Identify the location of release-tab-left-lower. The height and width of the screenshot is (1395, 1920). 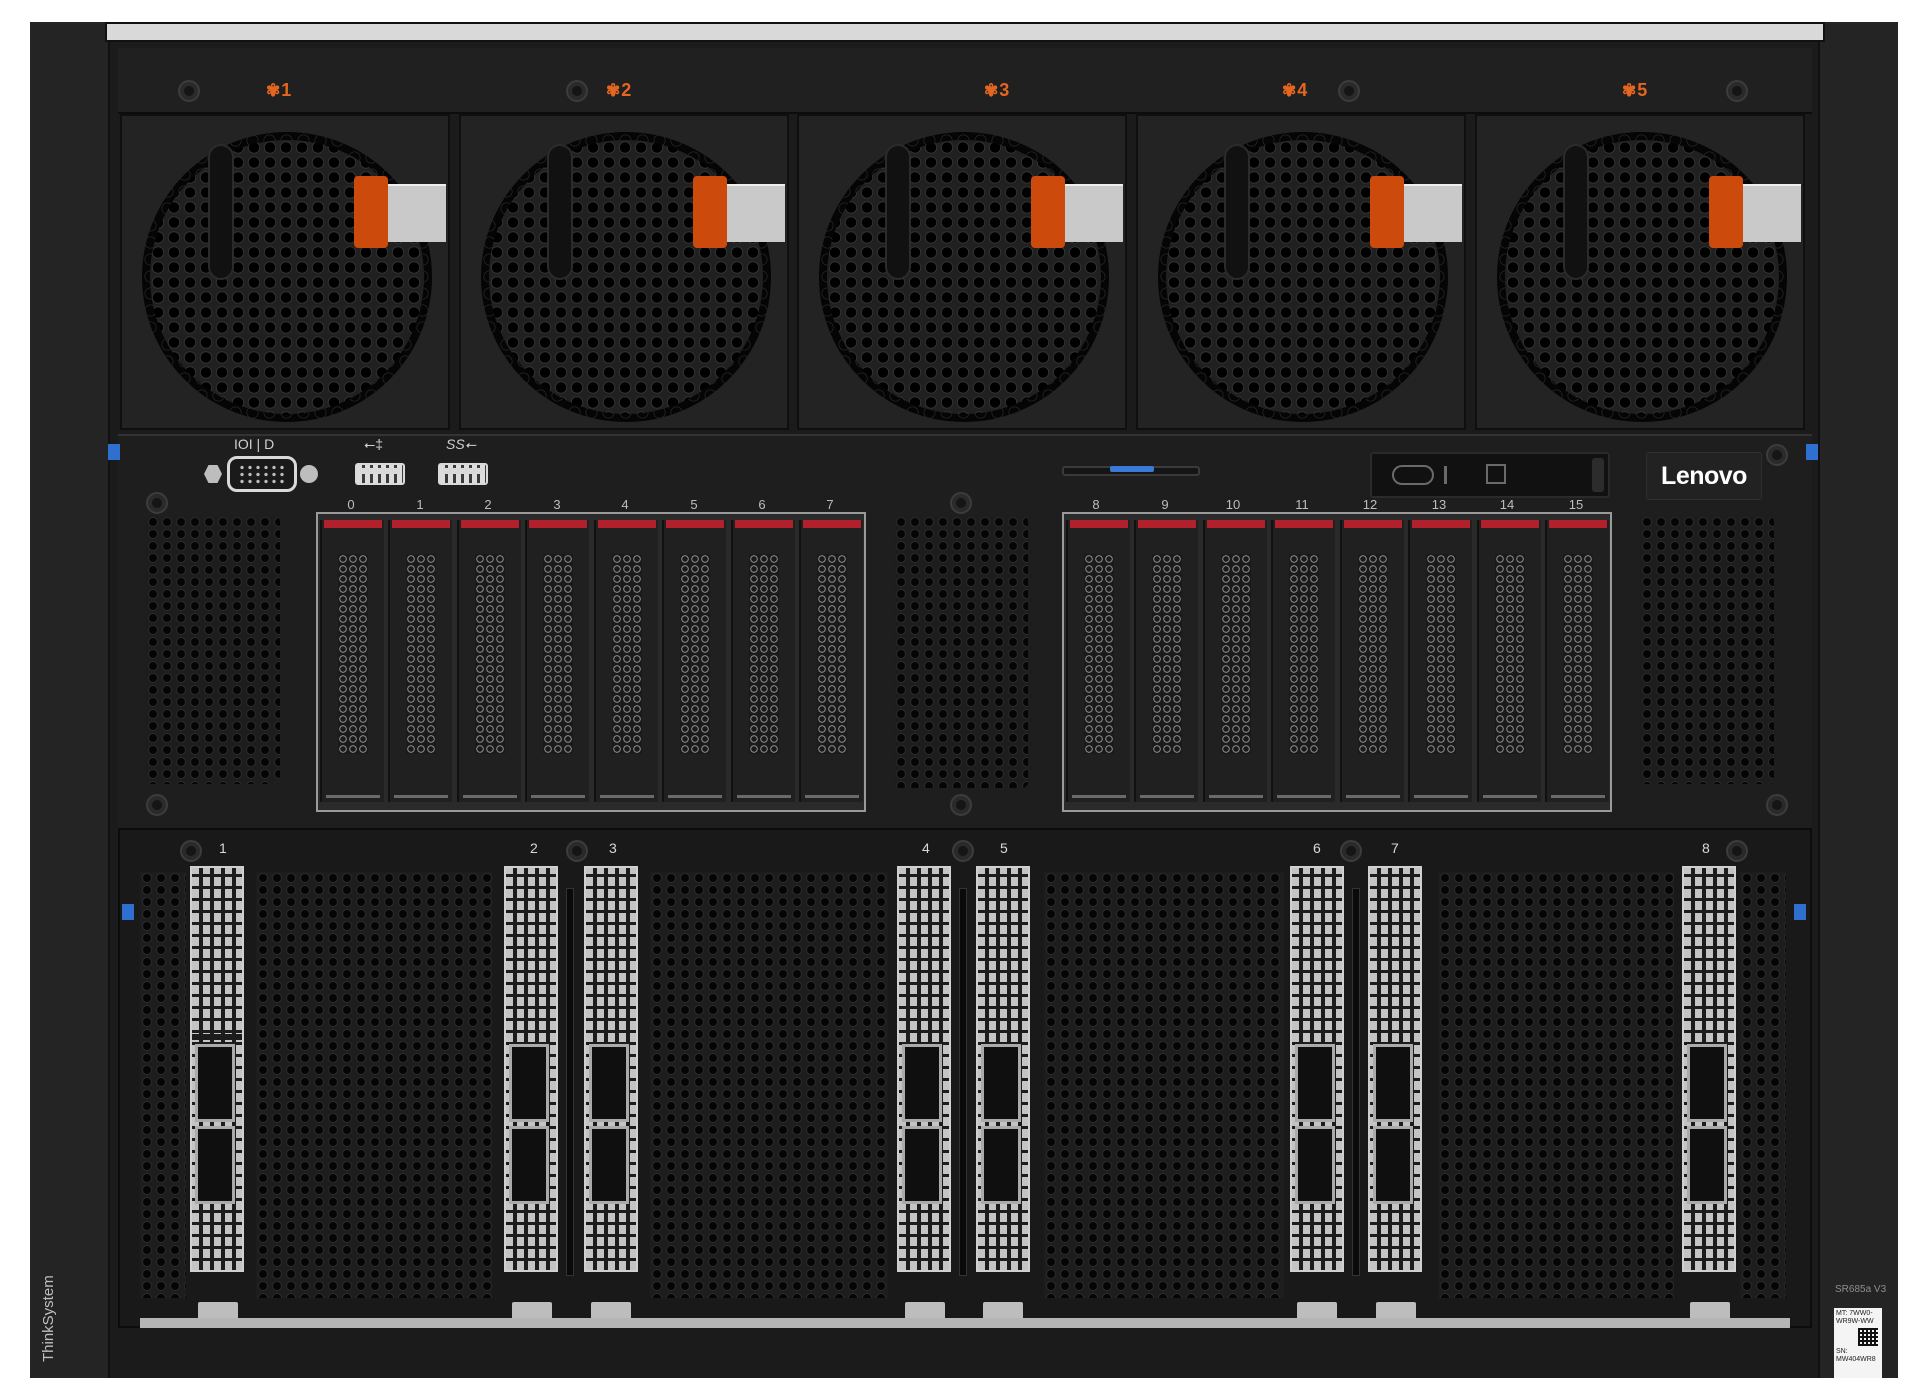
(128, 912).